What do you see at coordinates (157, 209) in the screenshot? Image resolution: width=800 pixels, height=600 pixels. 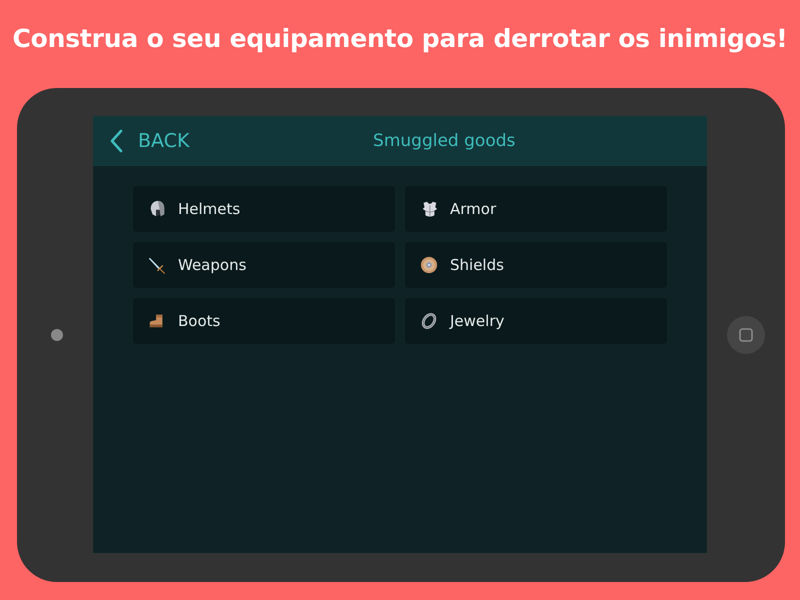 I see `helmet-icon` at bounding box center [157, 209].